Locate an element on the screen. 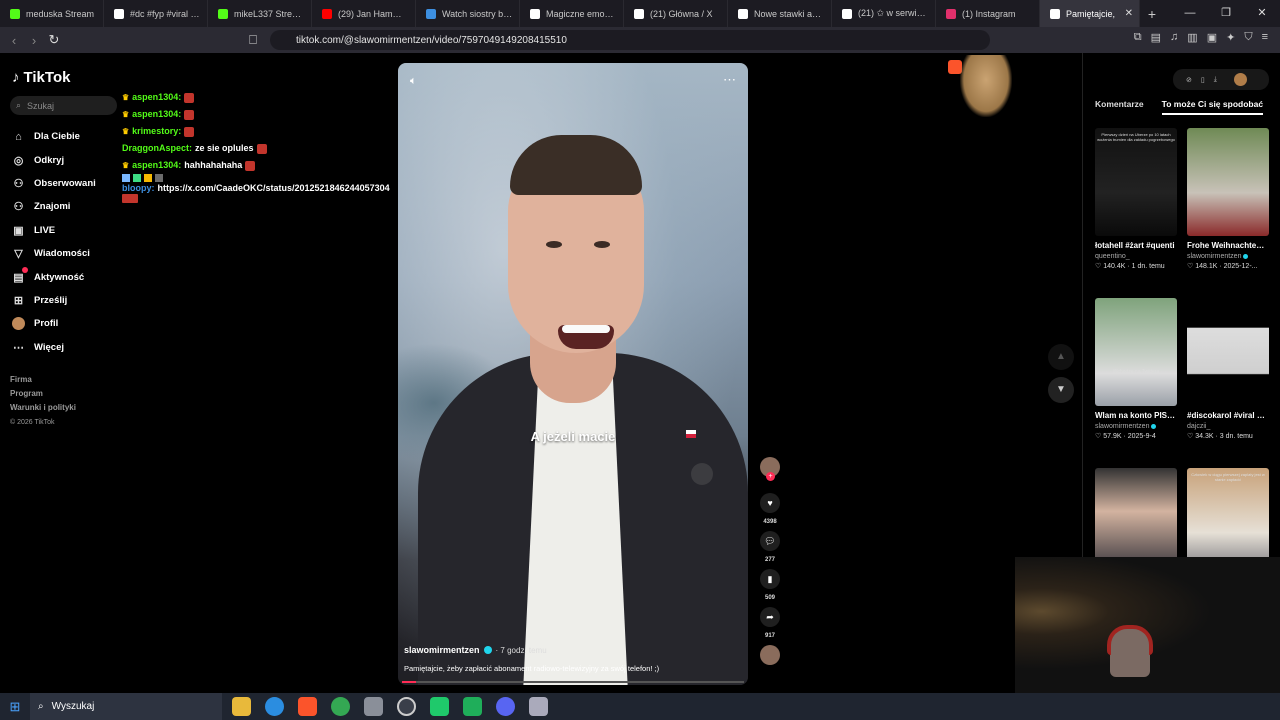 This screenshot has width=1280, height=720. browser-tab: #dc #fyp #viral #yo is located at coordinates (156, 13).